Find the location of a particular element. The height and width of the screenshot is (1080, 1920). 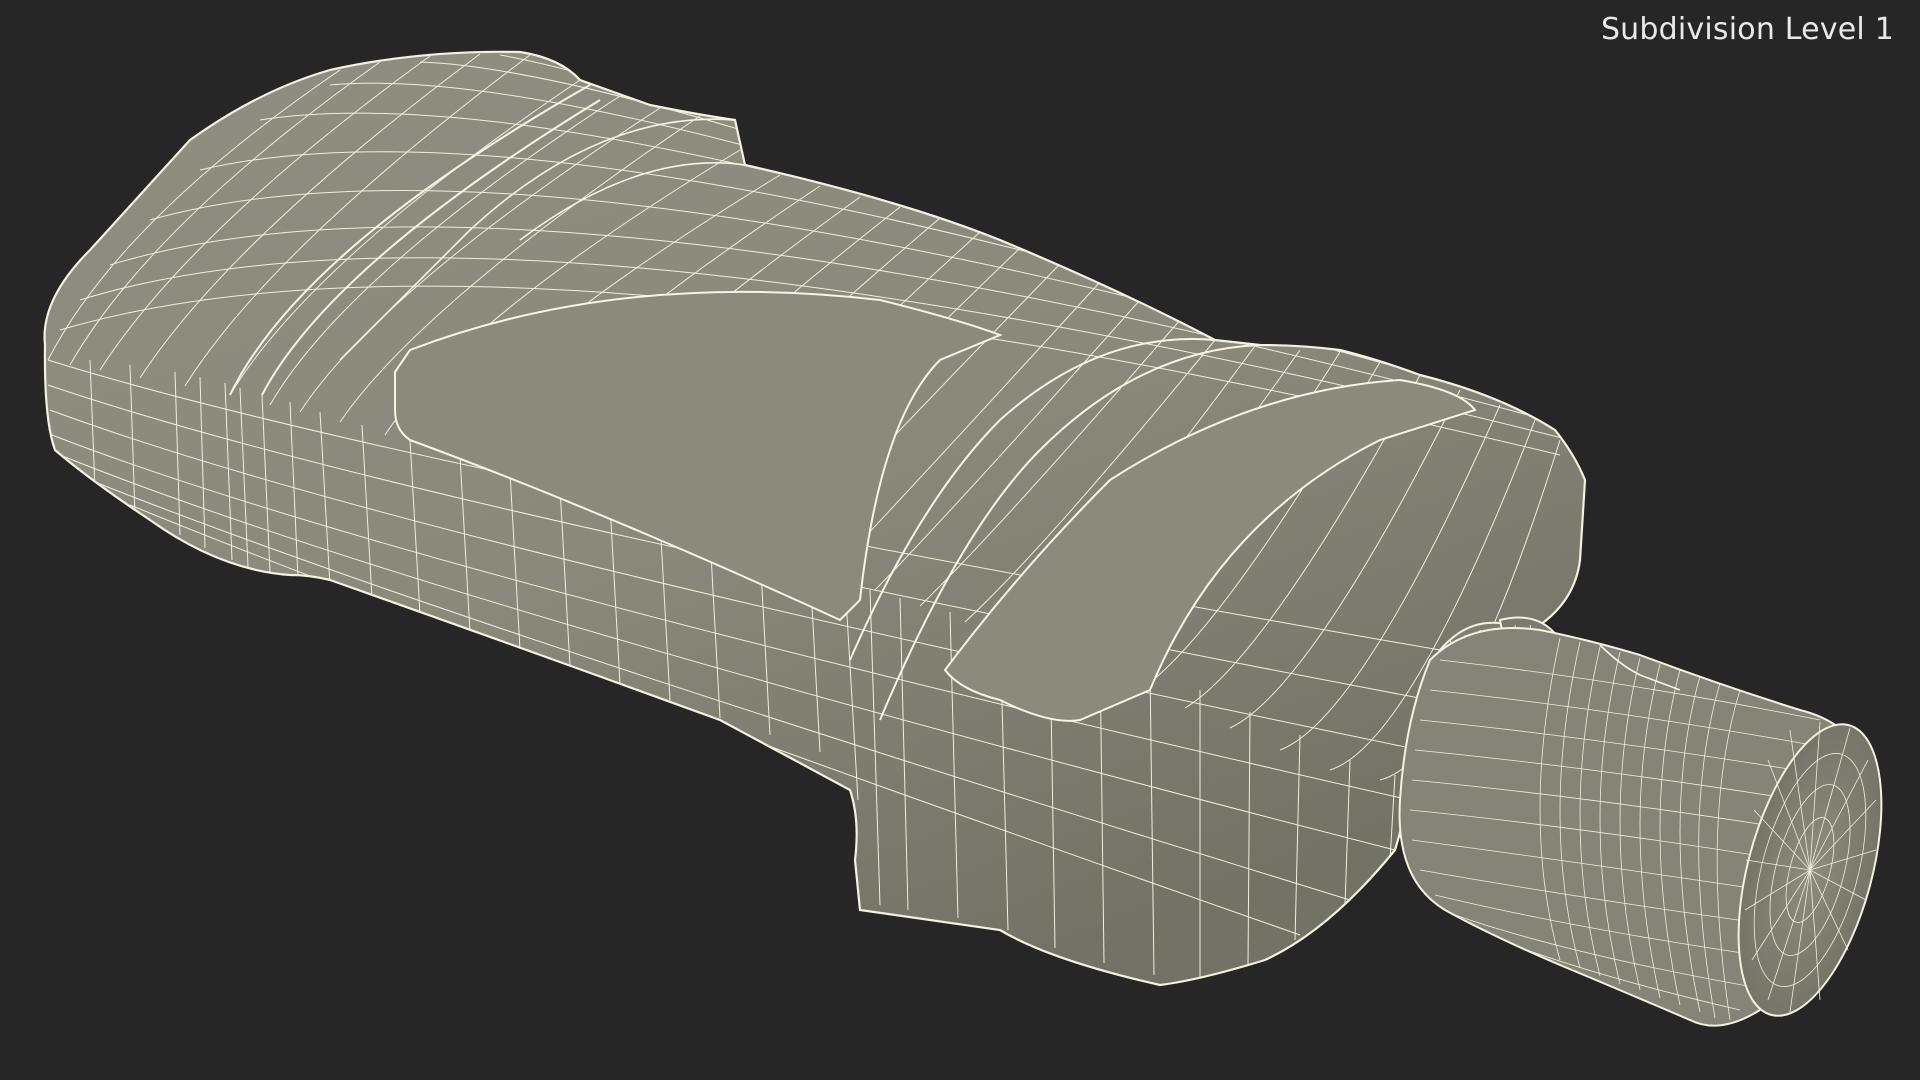

subdivision-level-label: Subdivision Level 1 is located at coordinates (1747, 29).